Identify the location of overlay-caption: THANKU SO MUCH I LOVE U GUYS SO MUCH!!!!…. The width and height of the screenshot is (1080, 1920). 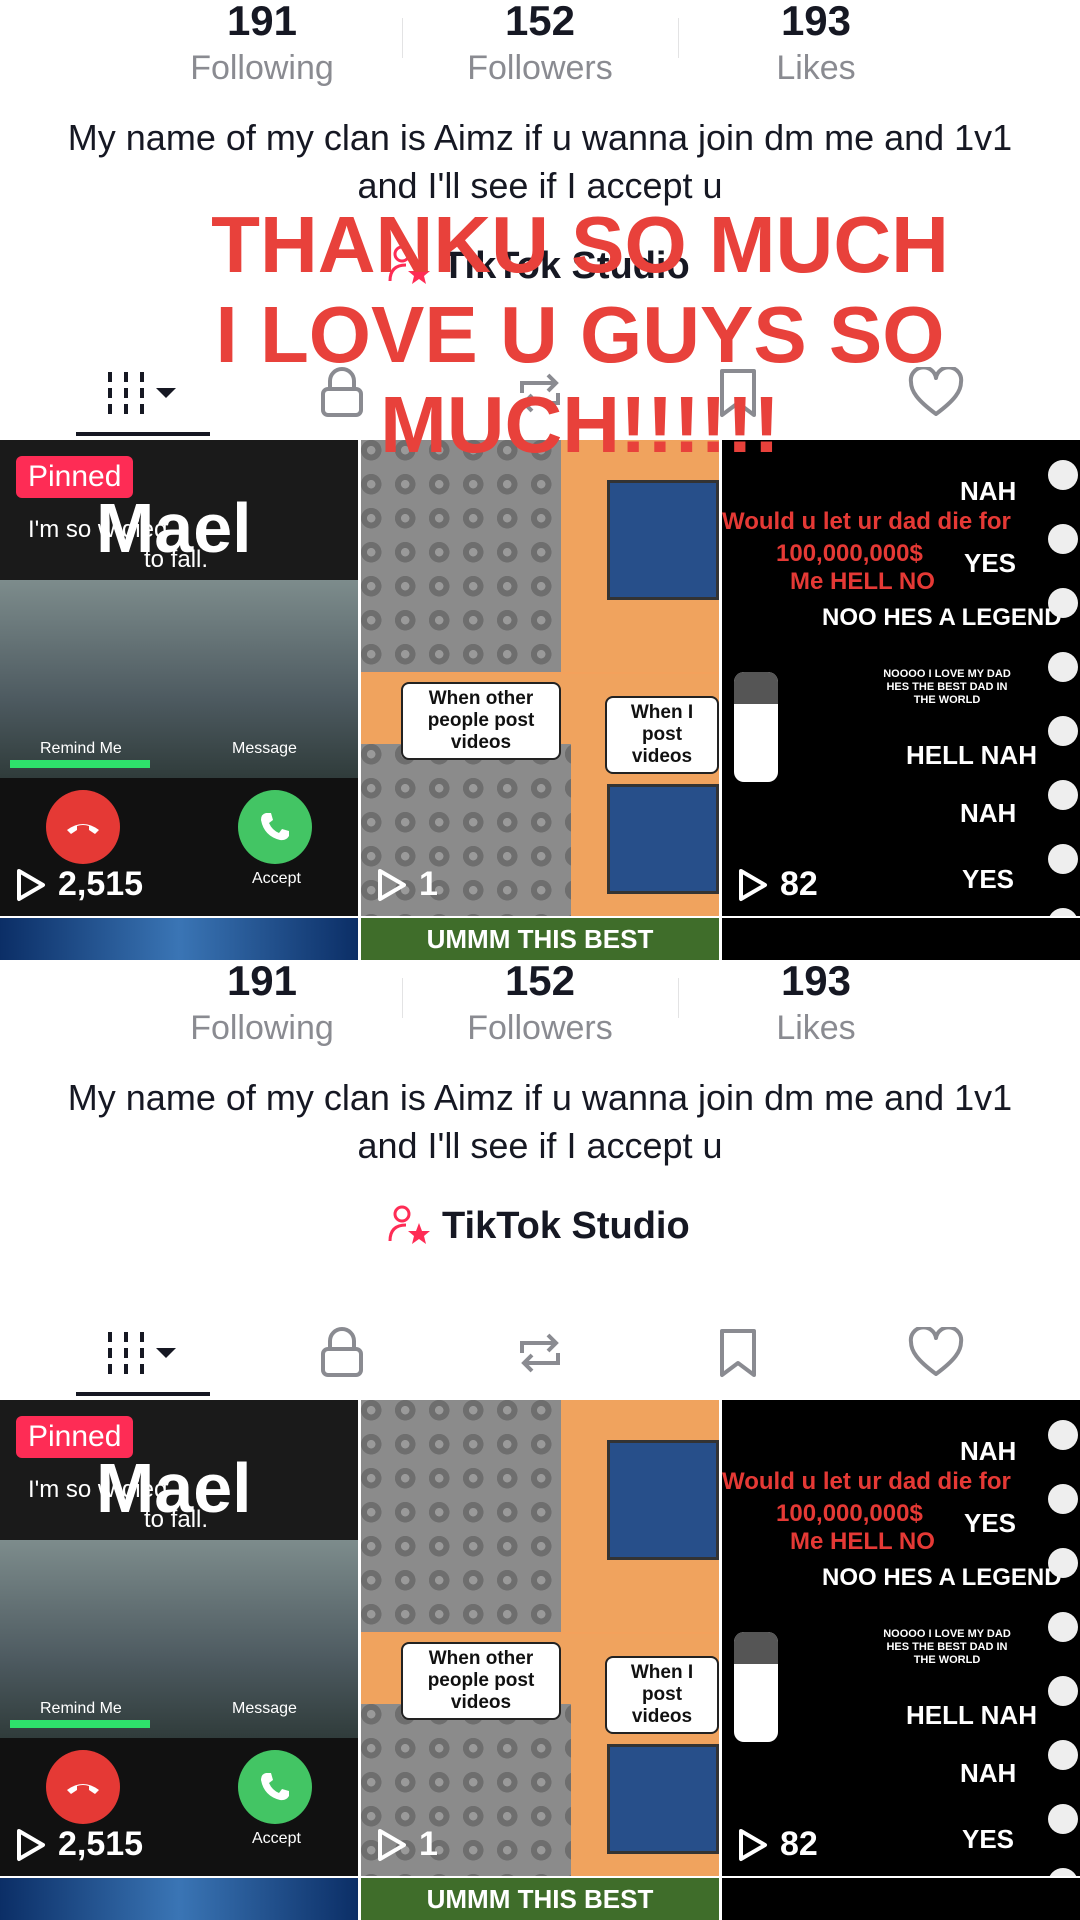
(580, 334).